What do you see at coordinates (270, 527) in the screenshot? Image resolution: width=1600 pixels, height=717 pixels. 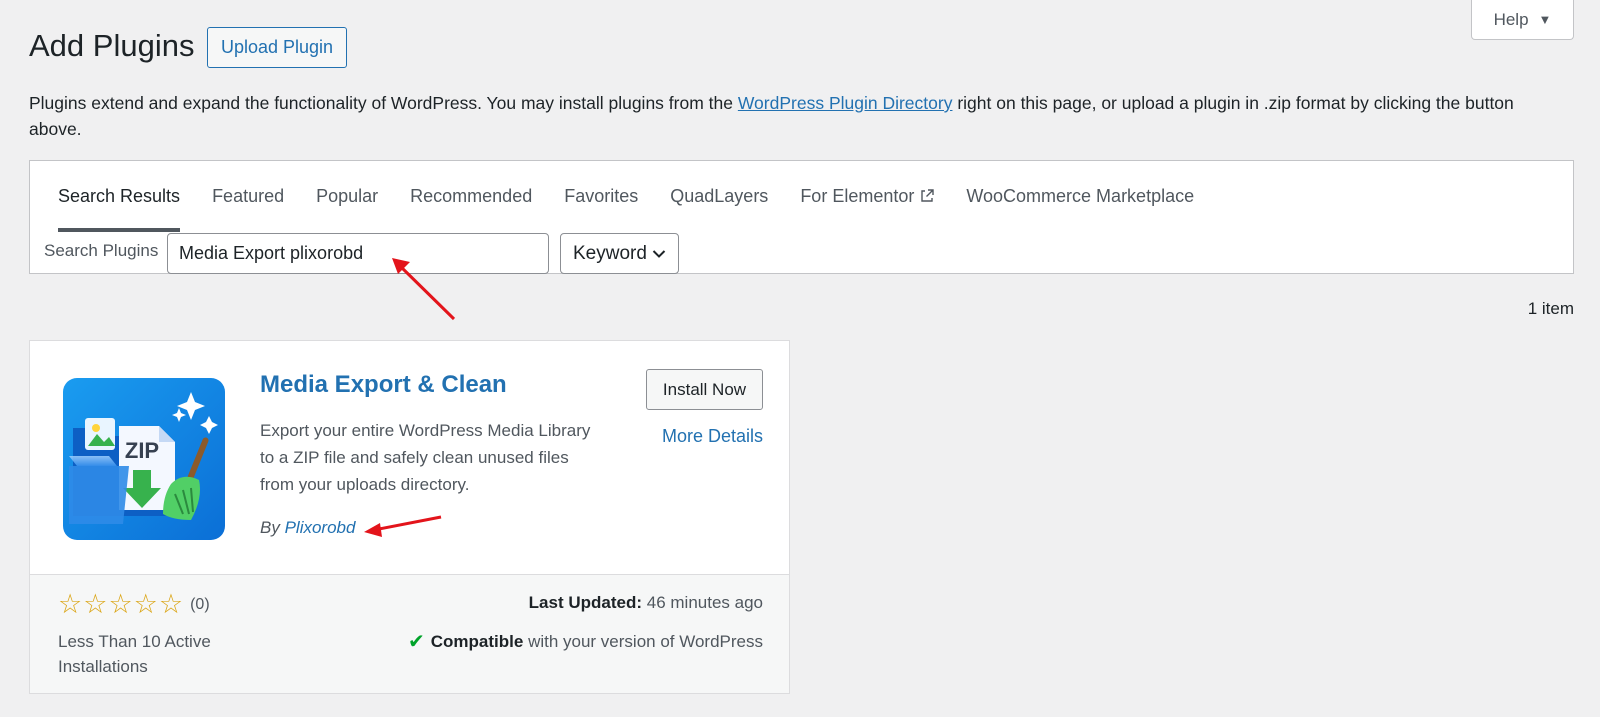 I see `author-by-label: By` at bounding box center [270, 527].